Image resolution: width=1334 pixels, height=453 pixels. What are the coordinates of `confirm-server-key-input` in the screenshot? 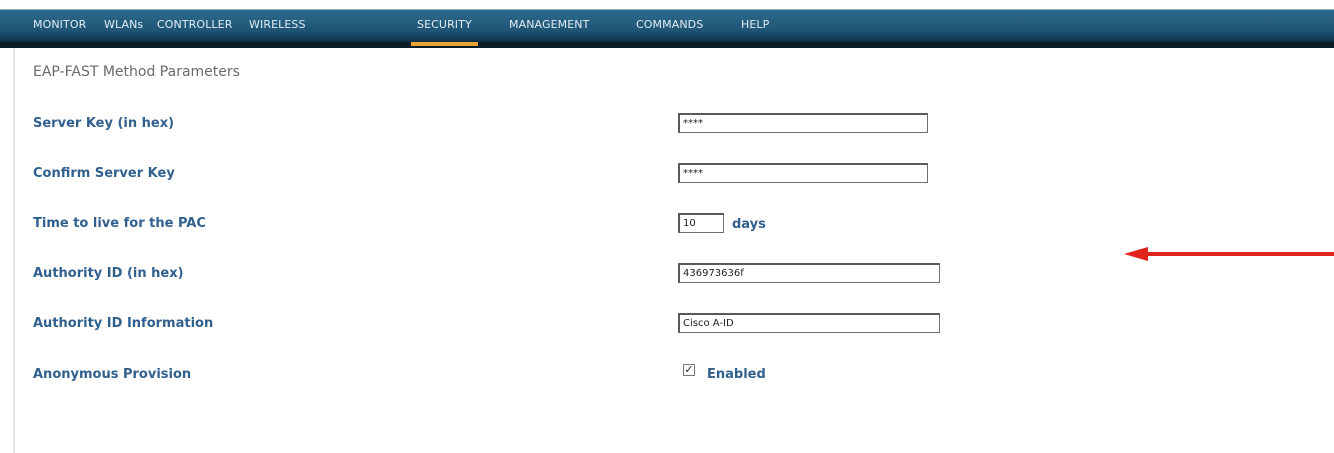 It's located at (803, 173).